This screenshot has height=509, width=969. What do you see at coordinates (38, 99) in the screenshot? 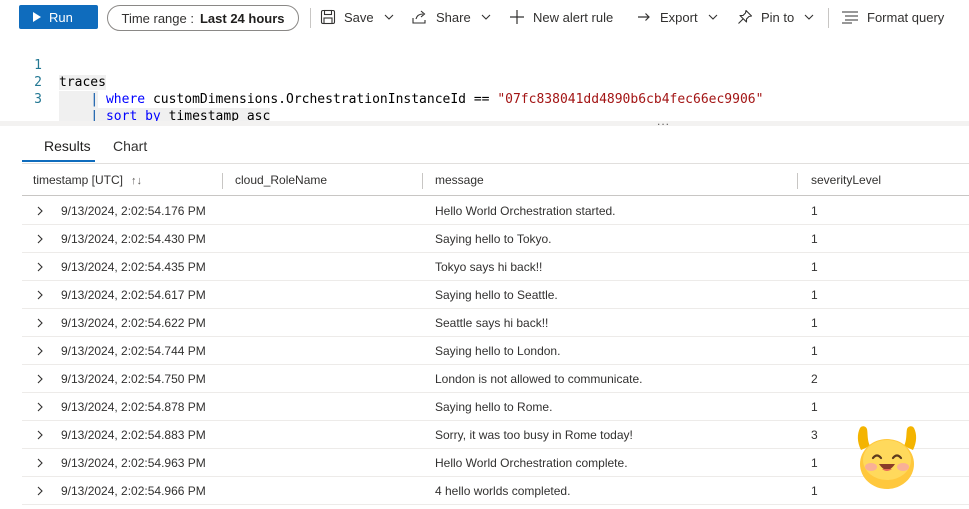
I see `line-number: 3` at bounding box center [38, 99].